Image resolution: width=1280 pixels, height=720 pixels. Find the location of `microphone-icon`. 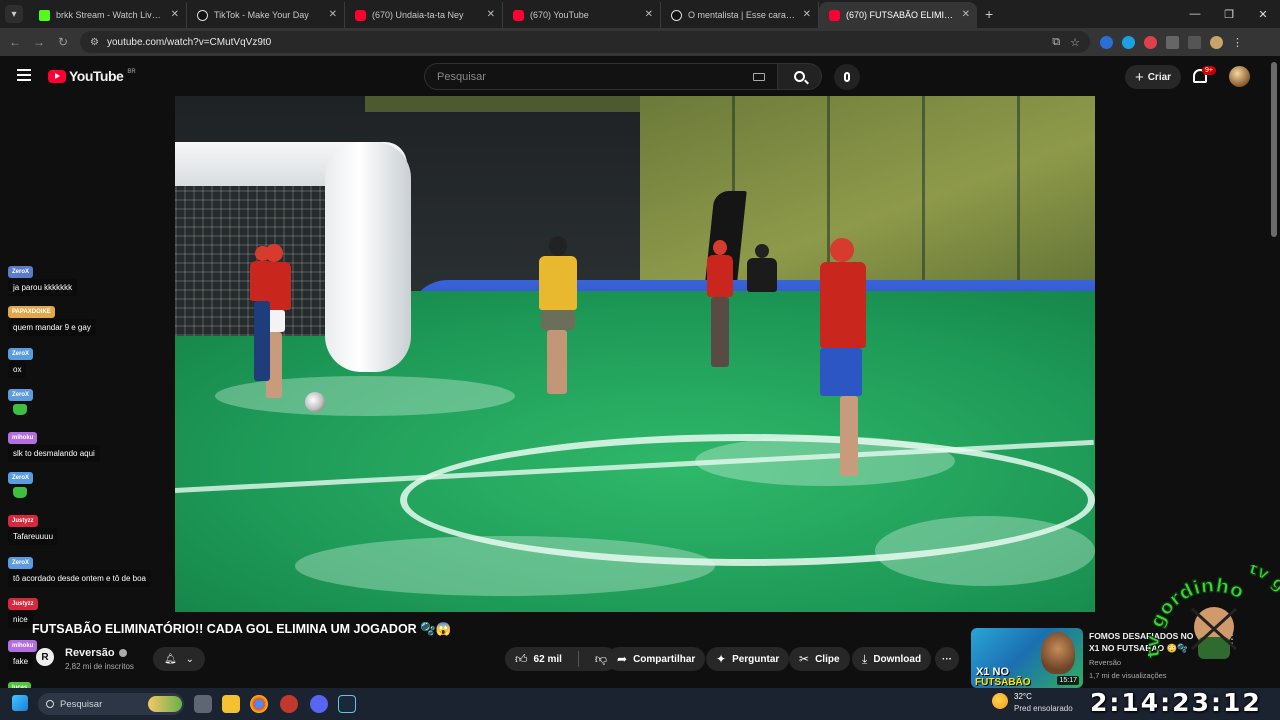

microphone-icon is located at coordinates (847, 77).